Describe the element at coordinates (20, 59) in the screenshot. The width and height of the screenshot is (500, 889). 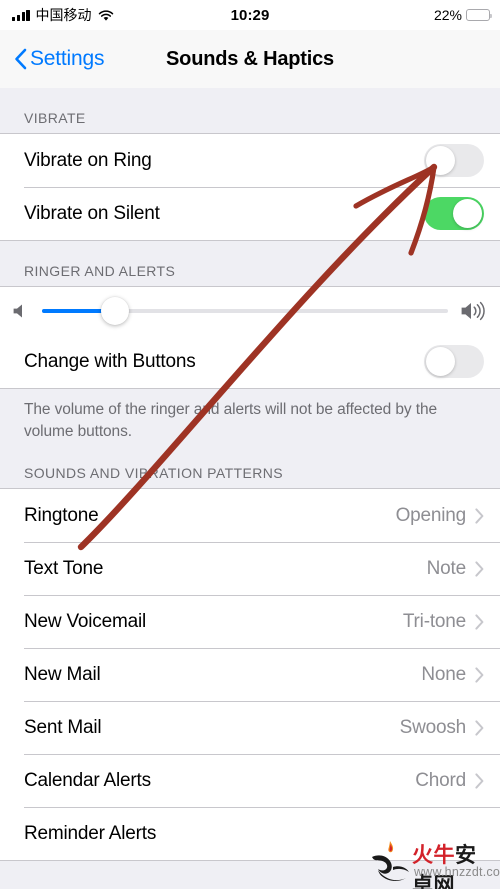
I see `chevron-left-icon` at that location.